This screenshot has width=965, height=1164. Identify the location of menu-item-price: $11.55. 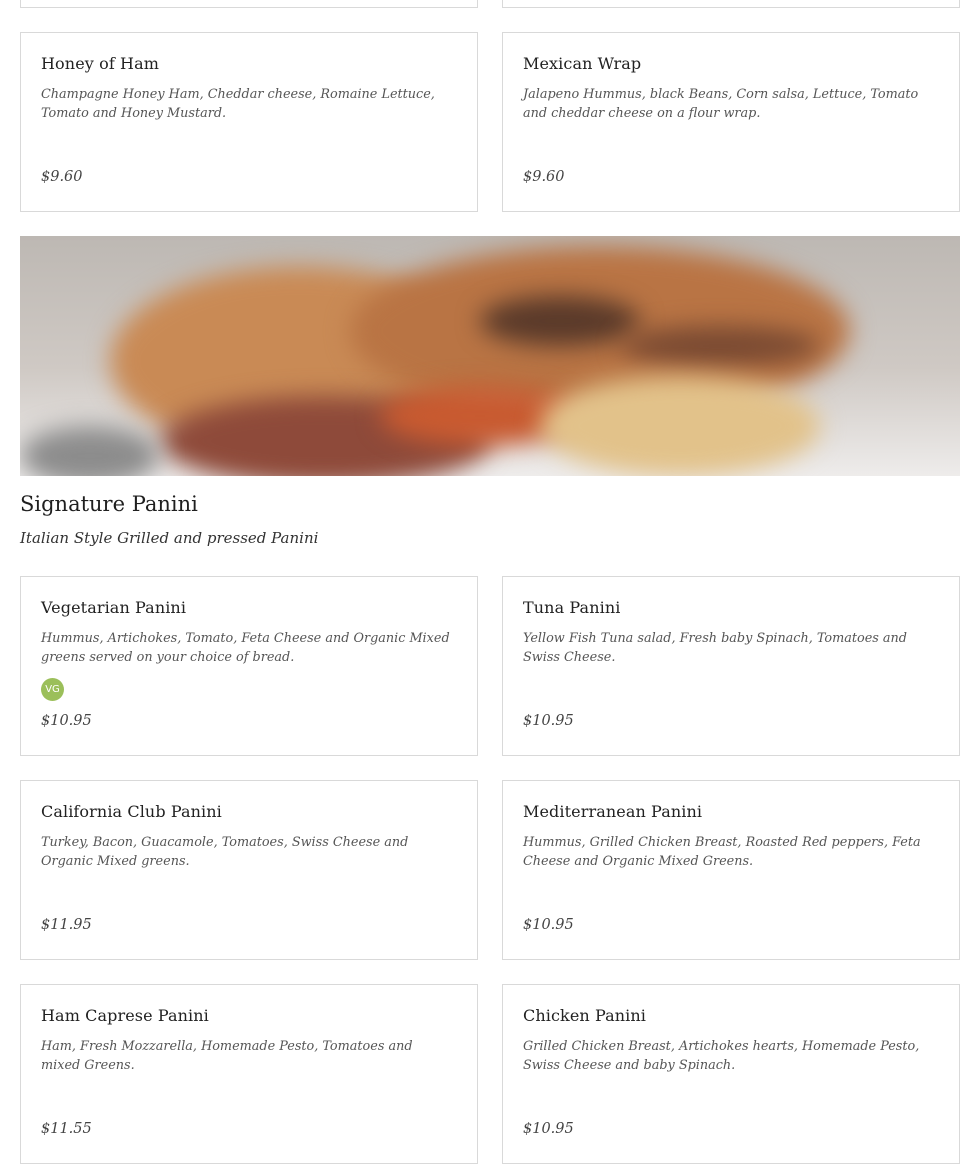
(66, 1129).